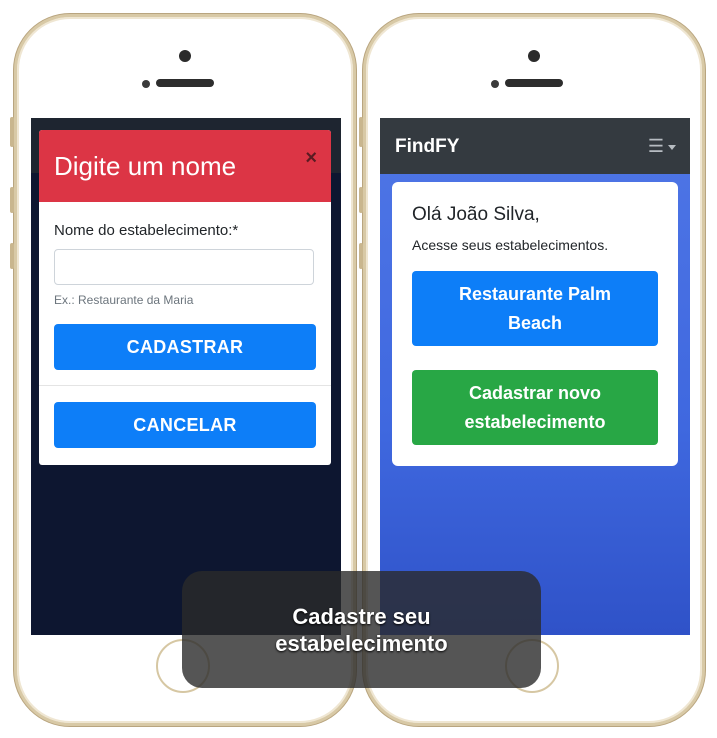  I want to click on card-subtitle: Acesse seus estabelecimentos., so click(510, 245).